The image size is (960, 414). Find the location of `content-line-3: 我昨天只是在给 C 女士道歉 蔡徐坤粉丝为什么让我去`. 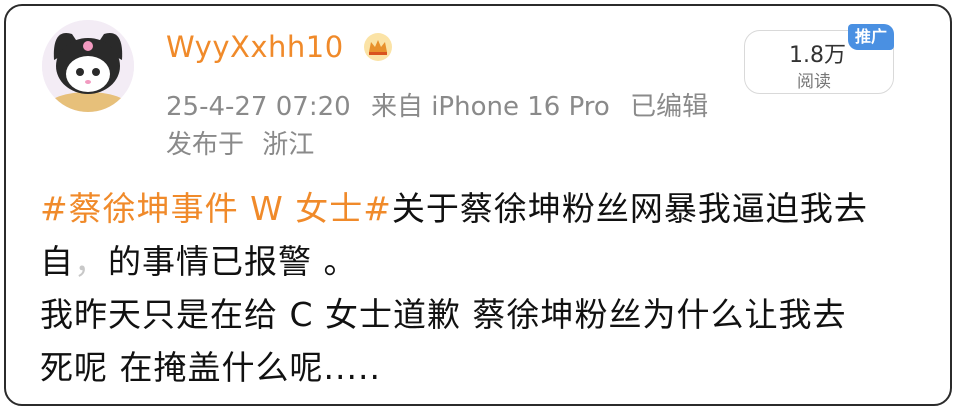

content-line-3: 我昨天只是在给 C 女士道歉 蔡徐坤粉丝为什么让我去 is located at coordinates (443, 314).